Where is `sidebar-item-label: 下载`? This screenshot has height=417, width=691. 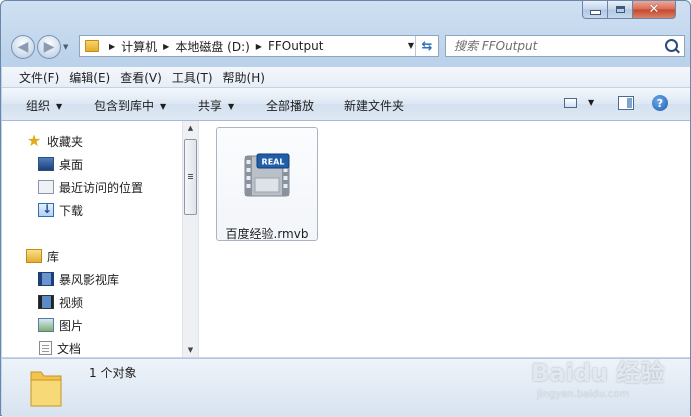 sidebar-item-label: 下载 is located at coordinates (71, 210).